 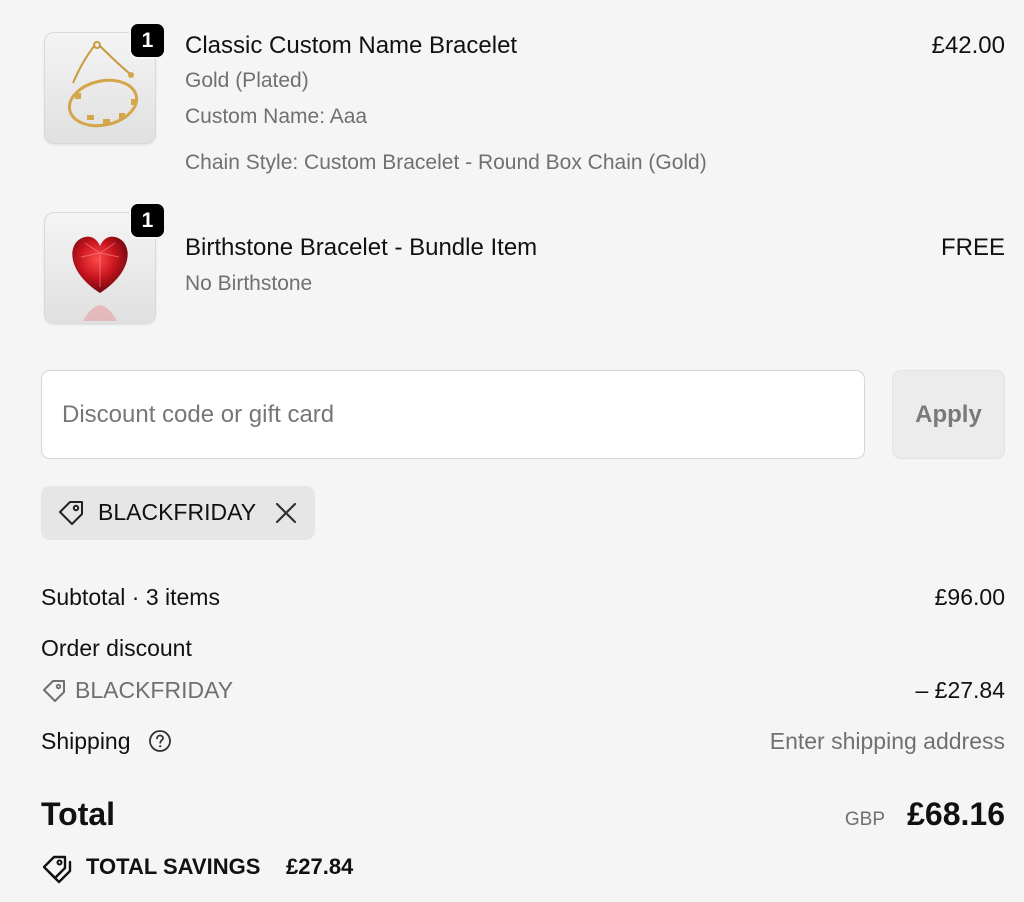 What do you see at coordinates (320, 866) in the screenshot?
I see `total-savings-value: £27.84` at bounding box center [320, 866].